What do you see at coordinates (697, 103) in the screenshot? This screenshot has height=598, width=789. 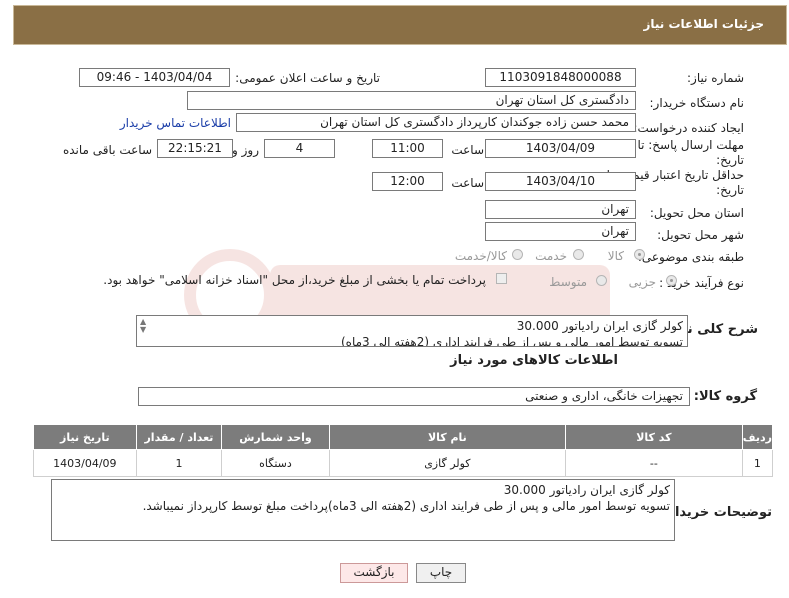 I see `buyer-org-label: نام دستگاه خریدار:` at bounding box center [697, 103].